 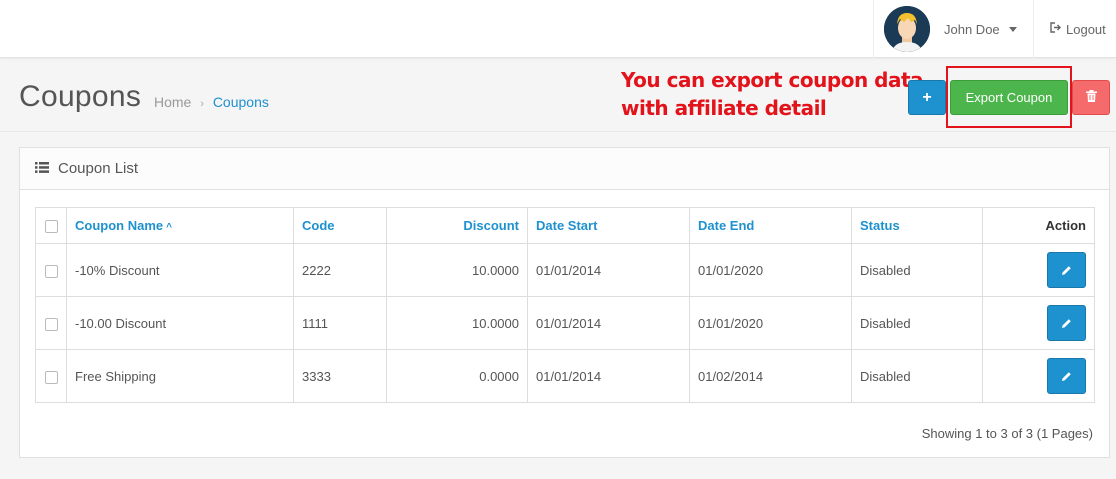 What do you see at coordinates (80, 96) in the screenshot?
I see `page-title: Coupons` at bounding box center [80, 96].